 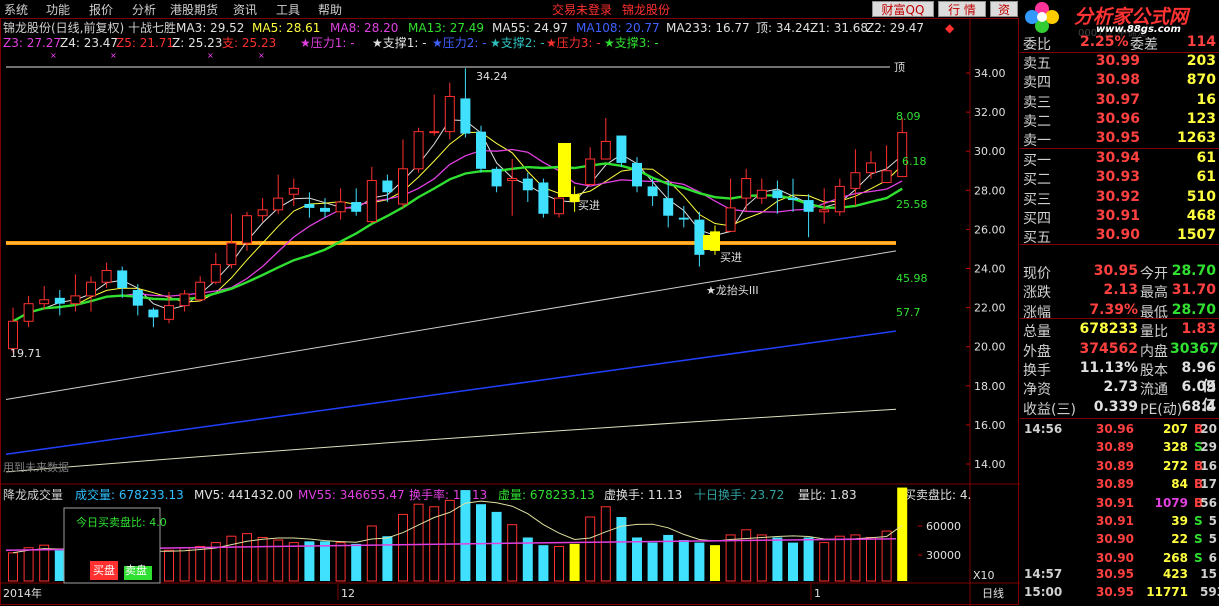 What do you see at coordinates (895, 28) in the screenshot?
I see `z2-label: Z2: 29.47` at bounding box center [895, 28].